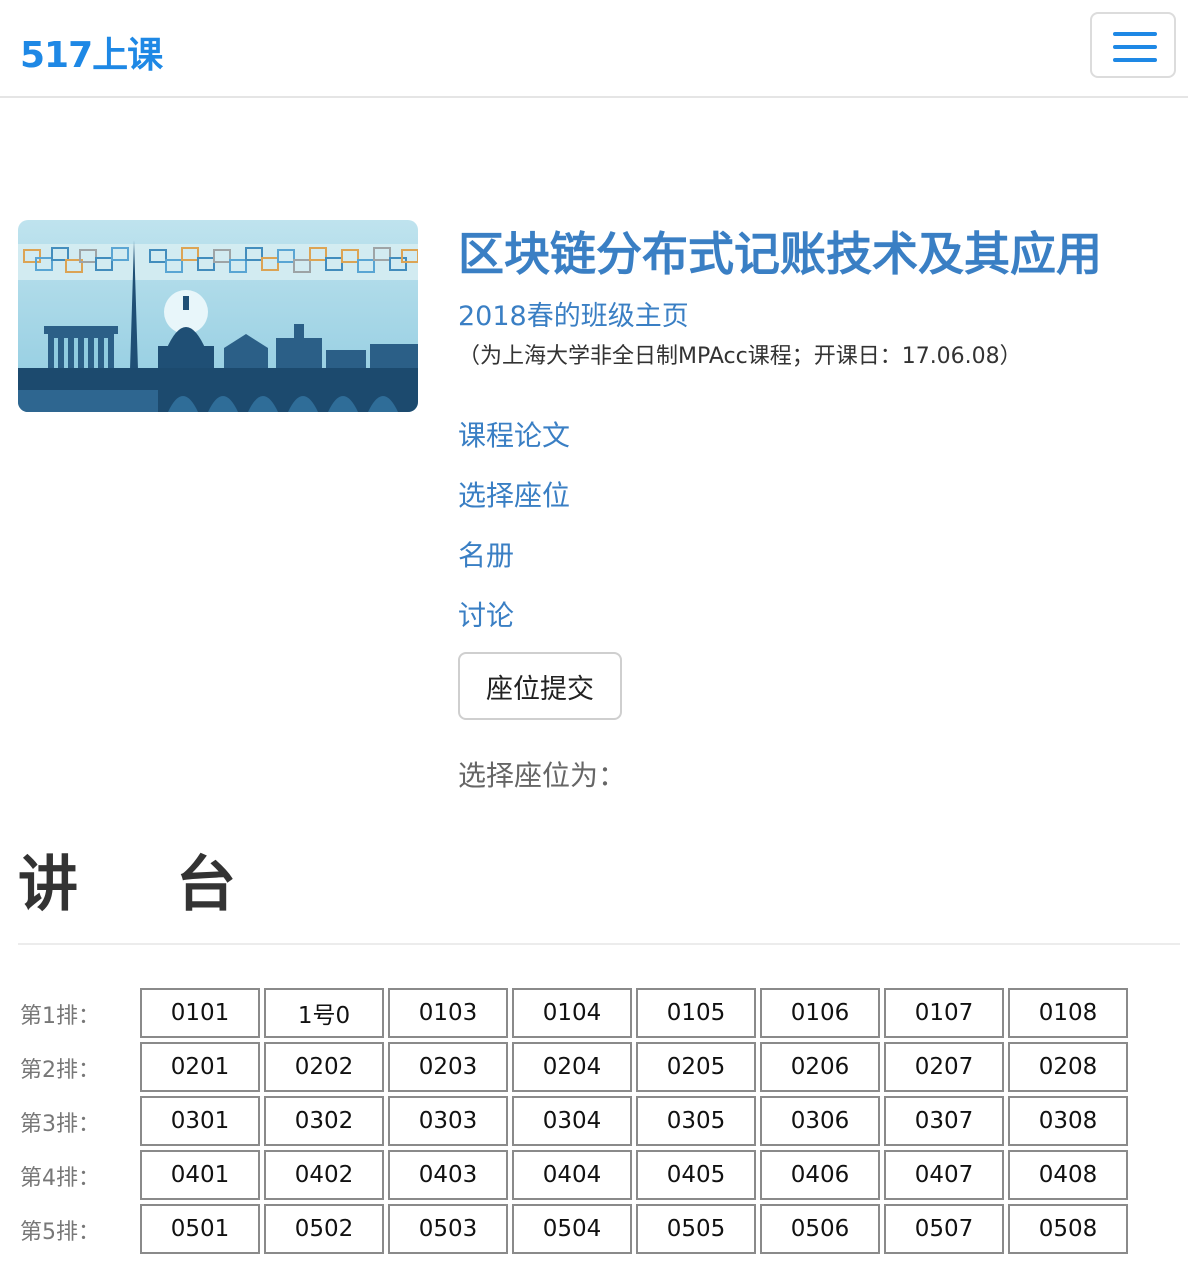 The height and width of the screenshot is (1270, 1188). Describe the element at coordinates (324, 1121) in the screenshot. I see `seat-button: 0302` at that location.